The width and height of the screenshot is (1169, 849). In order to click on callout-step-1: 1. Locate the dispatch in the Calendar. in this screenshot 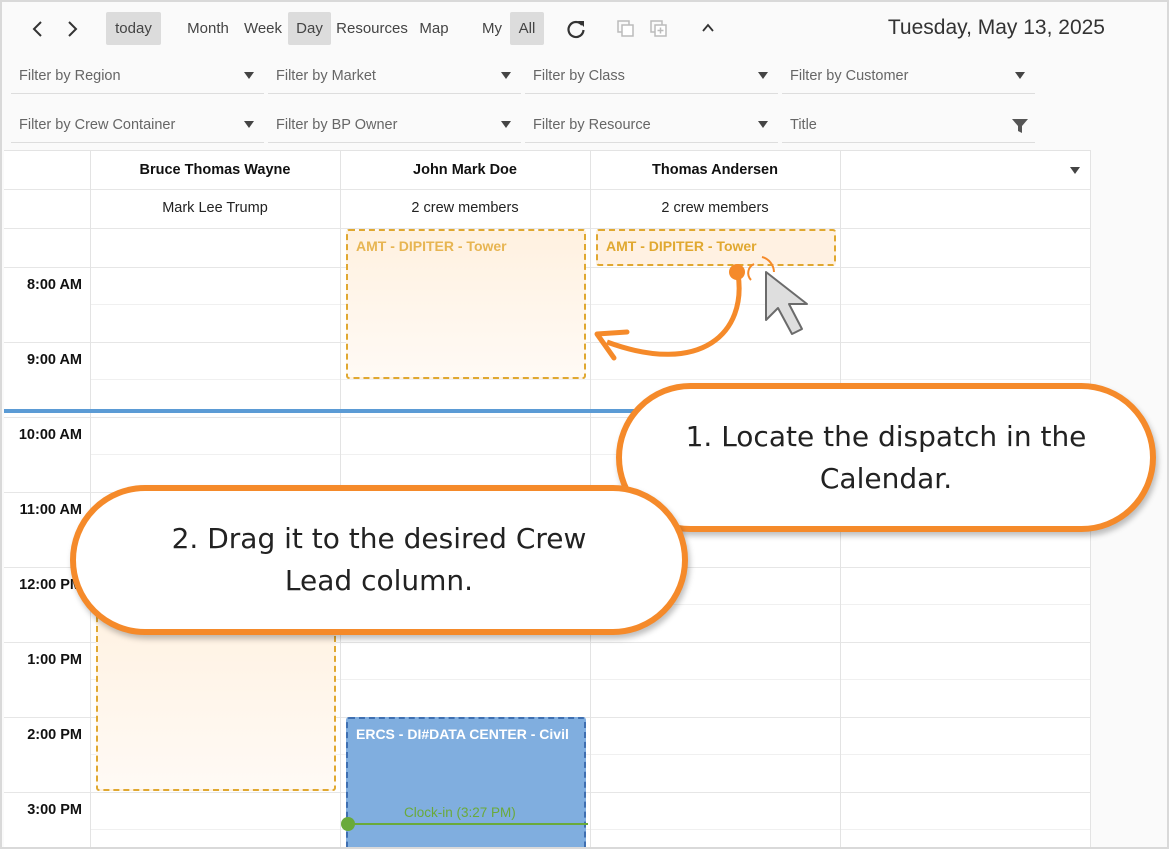, I will do `click(886, 457)`.